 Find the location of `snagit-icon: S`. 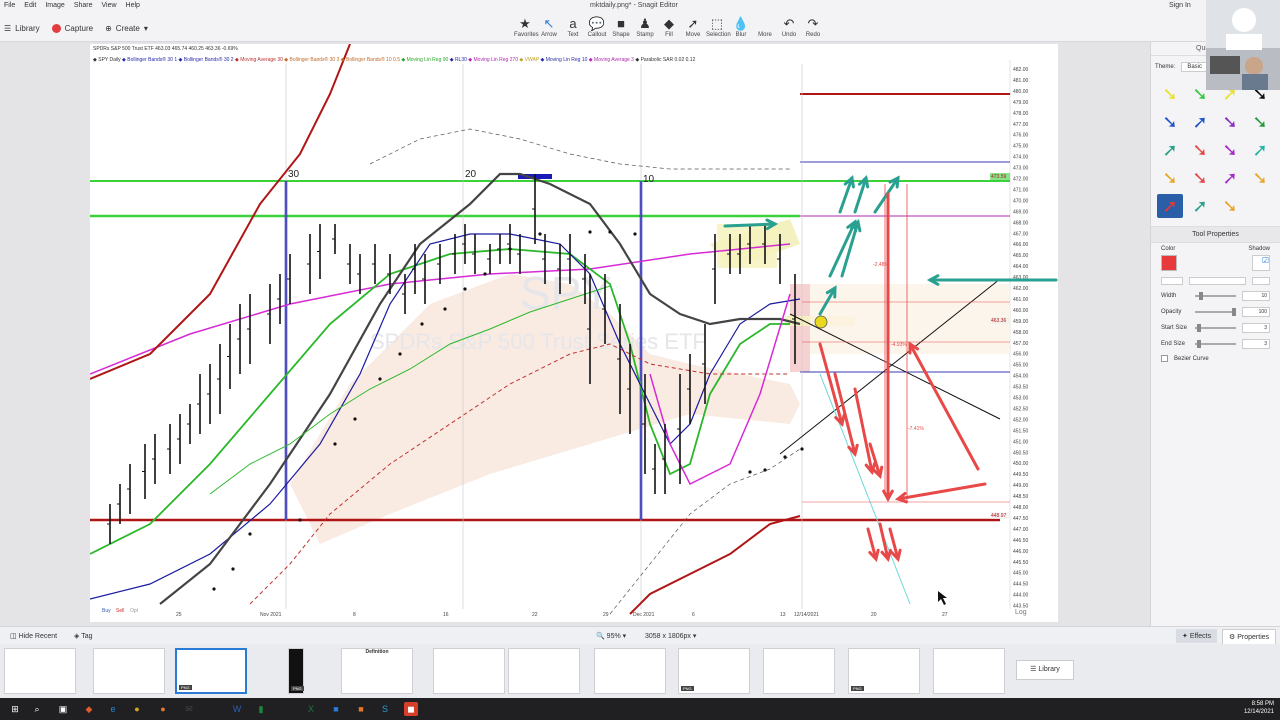

snagit-icon: S is located at coordinates (385, 709).